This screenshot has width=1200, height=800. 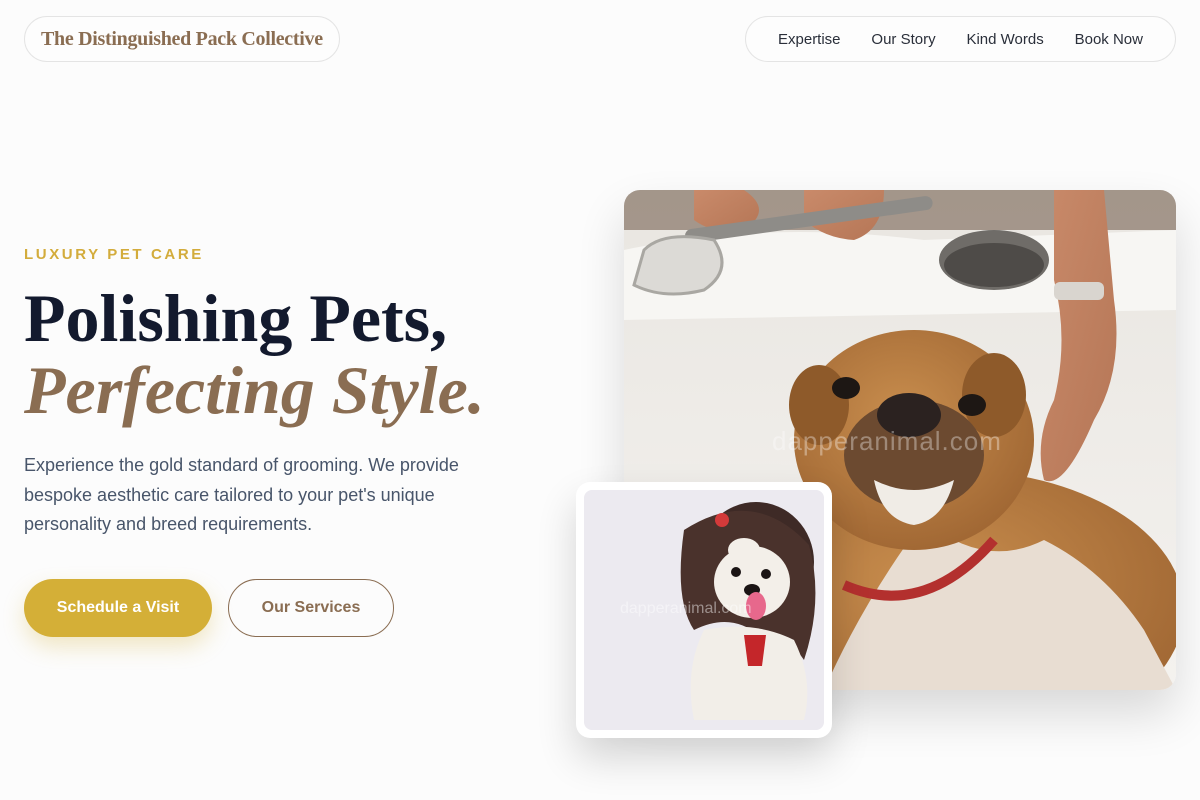 I want to click on nav-link-our-story: Our Story, so click(x=903, y=39).